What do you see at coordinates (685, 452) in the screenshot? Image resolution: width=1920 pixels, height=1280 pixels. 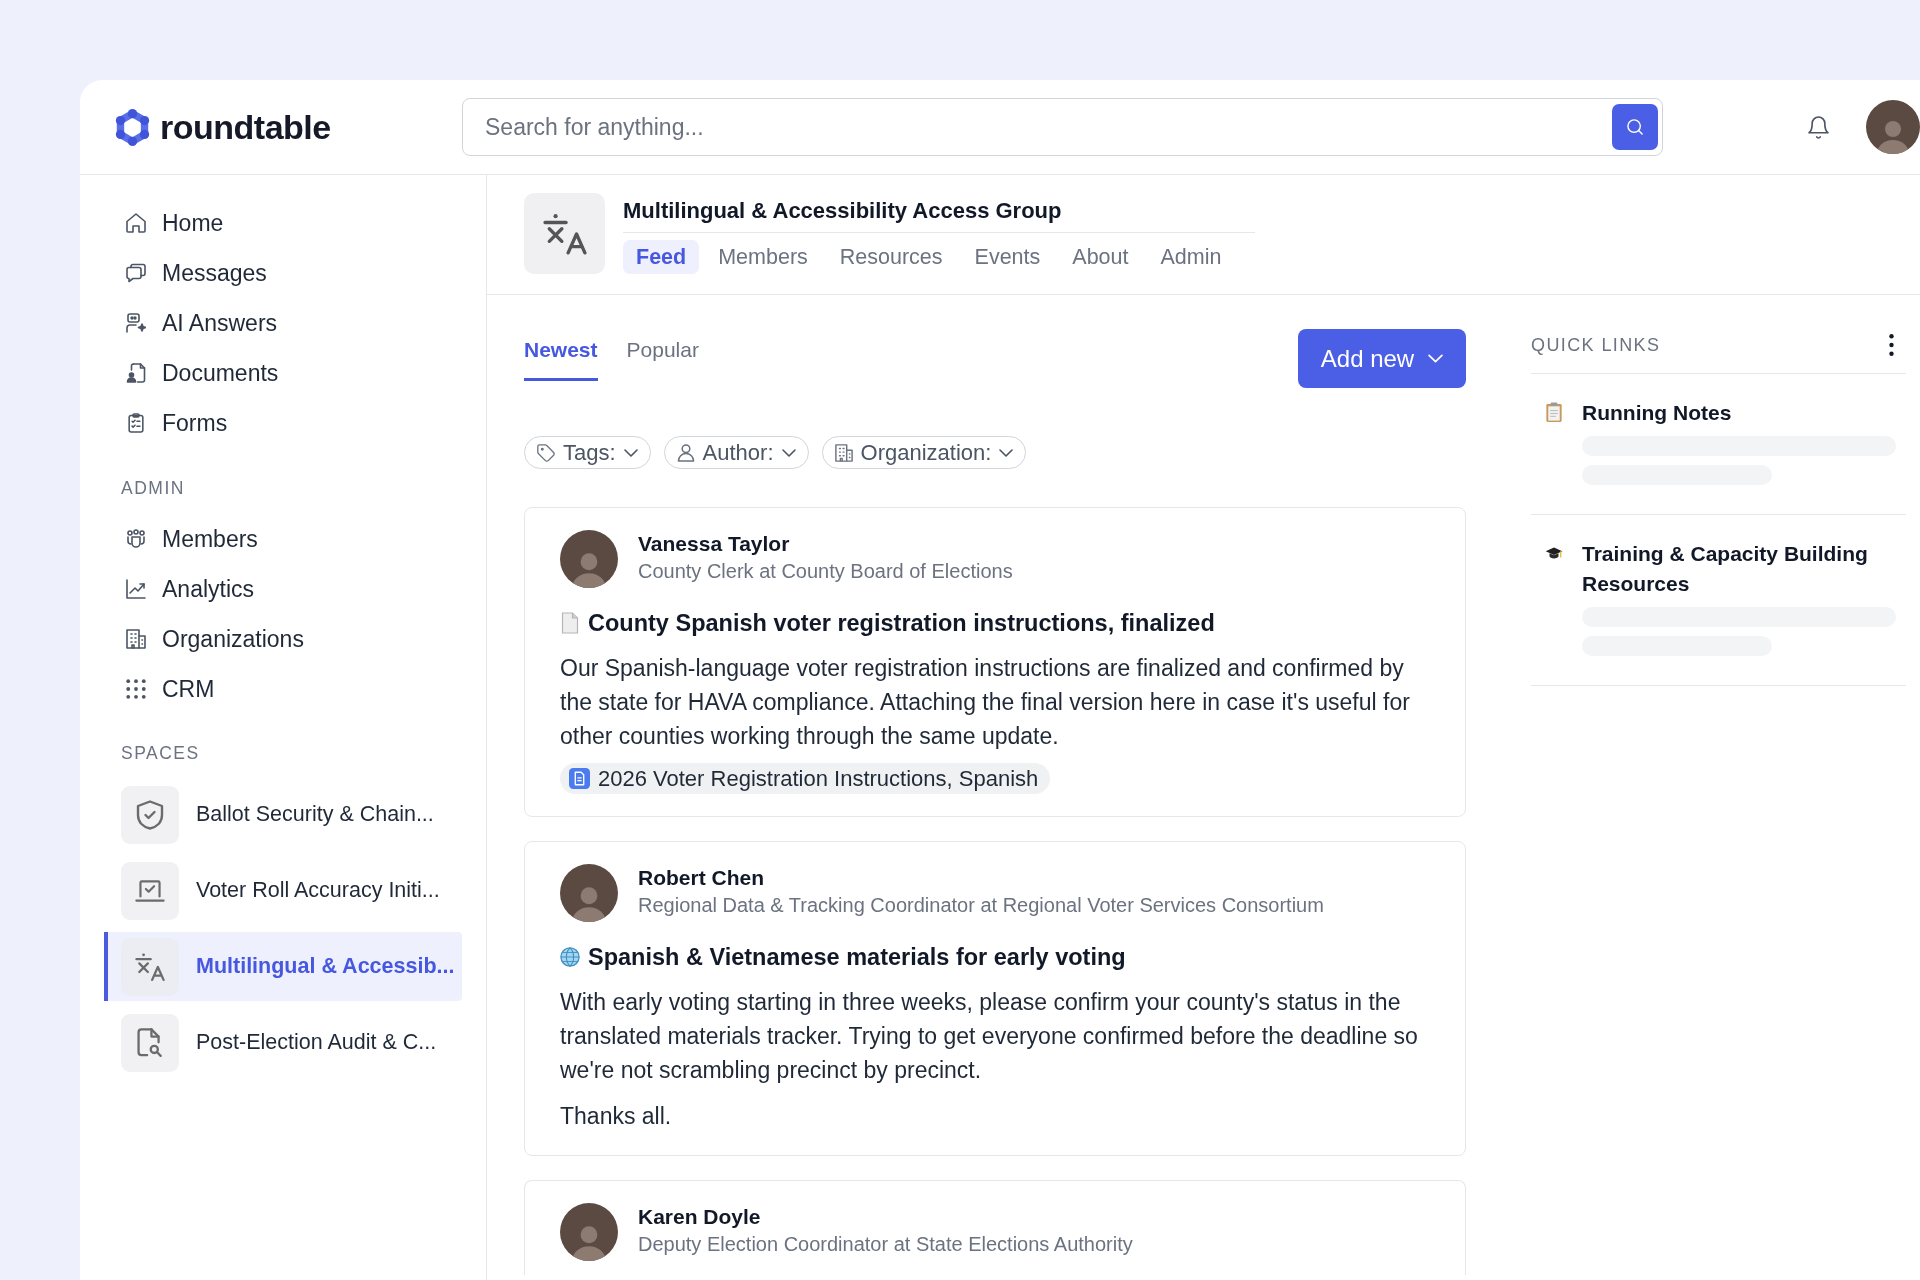 I see `person-icon` at bounding box center [685, 452].